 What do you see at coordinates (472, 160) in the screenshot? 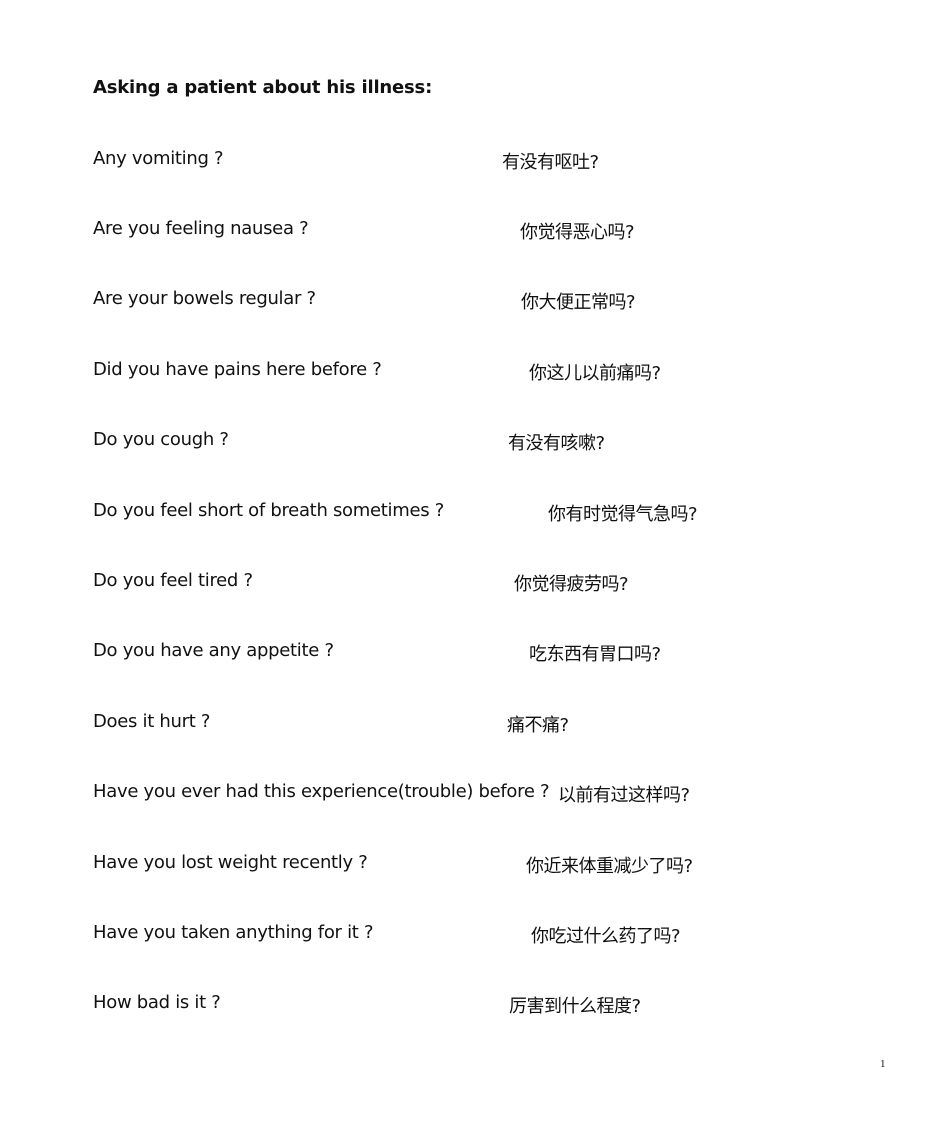
I see `phrase-row: Any vomiting ? 有没有呕吐?` at bounding box center [472, 160].